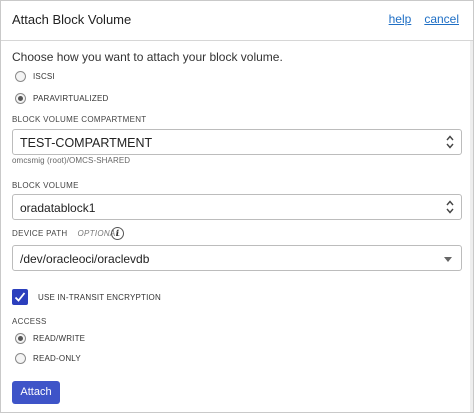 Image resolution: width=474 pixels, height=413 pixels. I want to click on radio-iscsi-label: ISCSI, so click(44, 76).